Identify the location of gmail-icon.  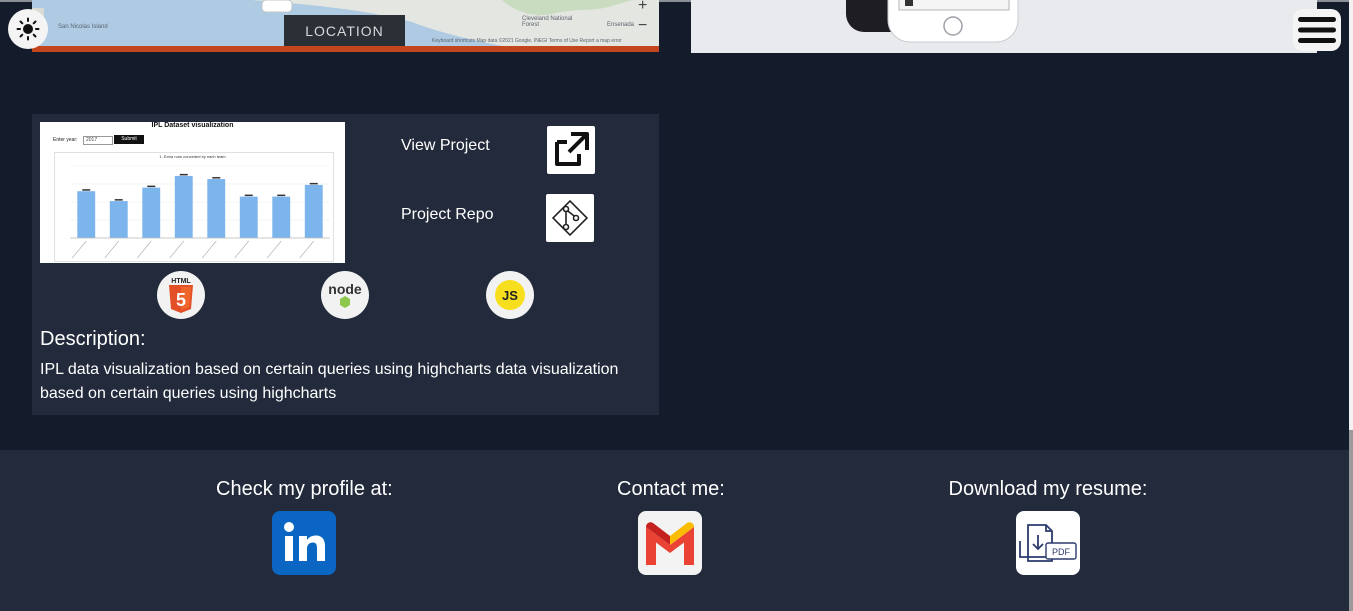
(670, 543).